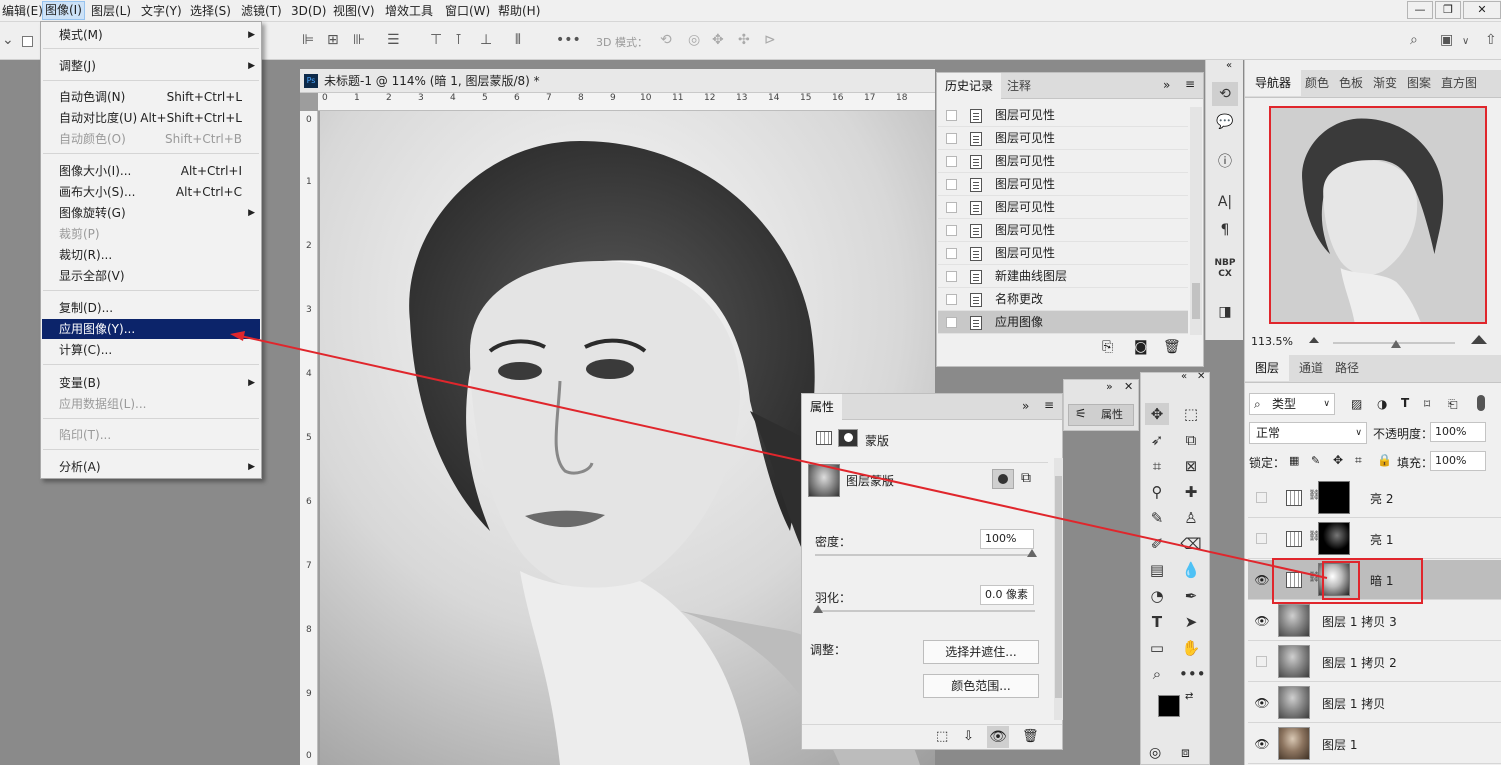 This screenshot has width=1501, height=765. What do you see at coordinates (1007, 595) in the screenshot?
I see `feather-field: 0.0 像素` at bounding box center [1007, 595].